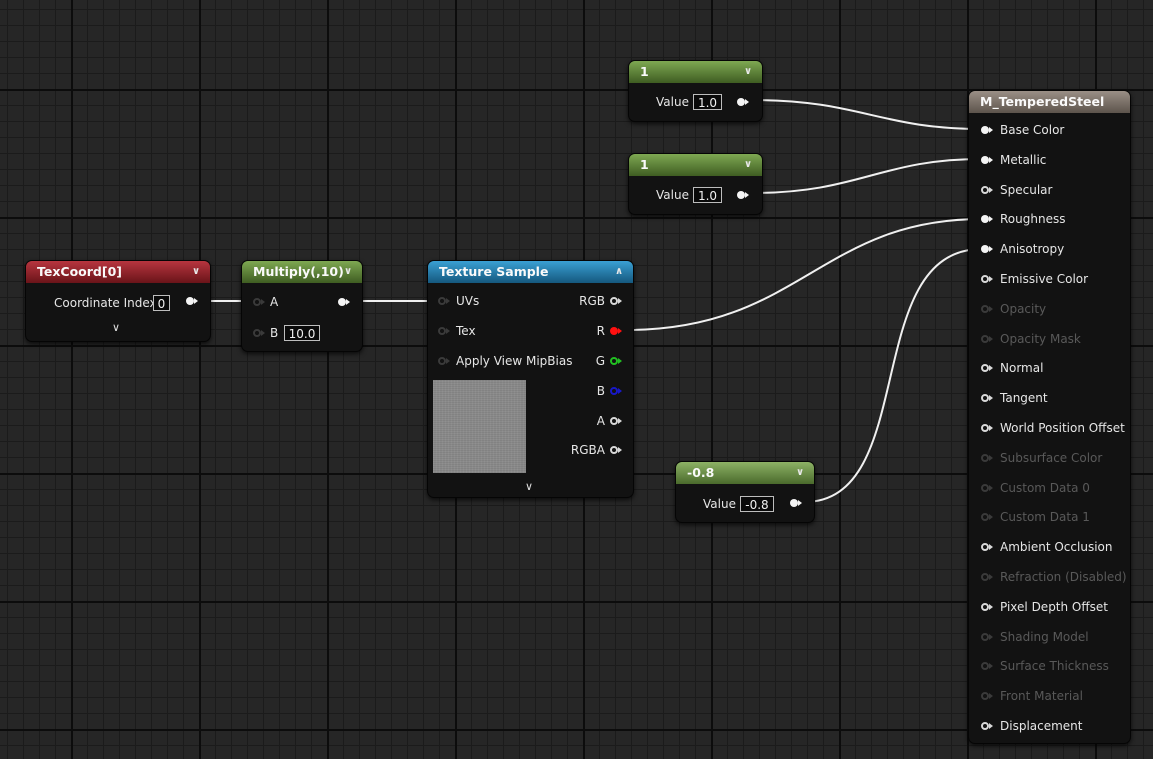  What do you see at coordinates (466, 331) in the screenshot?
I see `input-label: Tex` at bounding box center [466, 331].